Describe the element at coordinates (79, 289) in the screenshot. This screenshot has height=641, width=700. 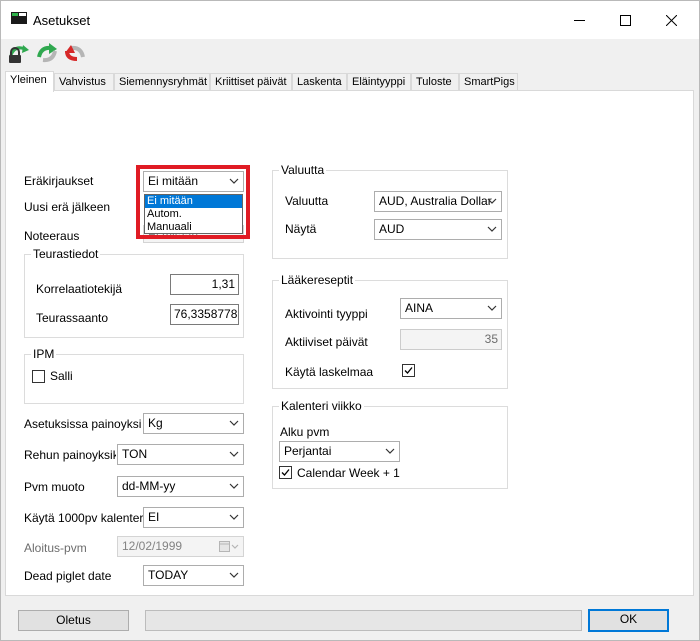
I see `korrelaatio-label: Korrelaatiotekijä` at that location.